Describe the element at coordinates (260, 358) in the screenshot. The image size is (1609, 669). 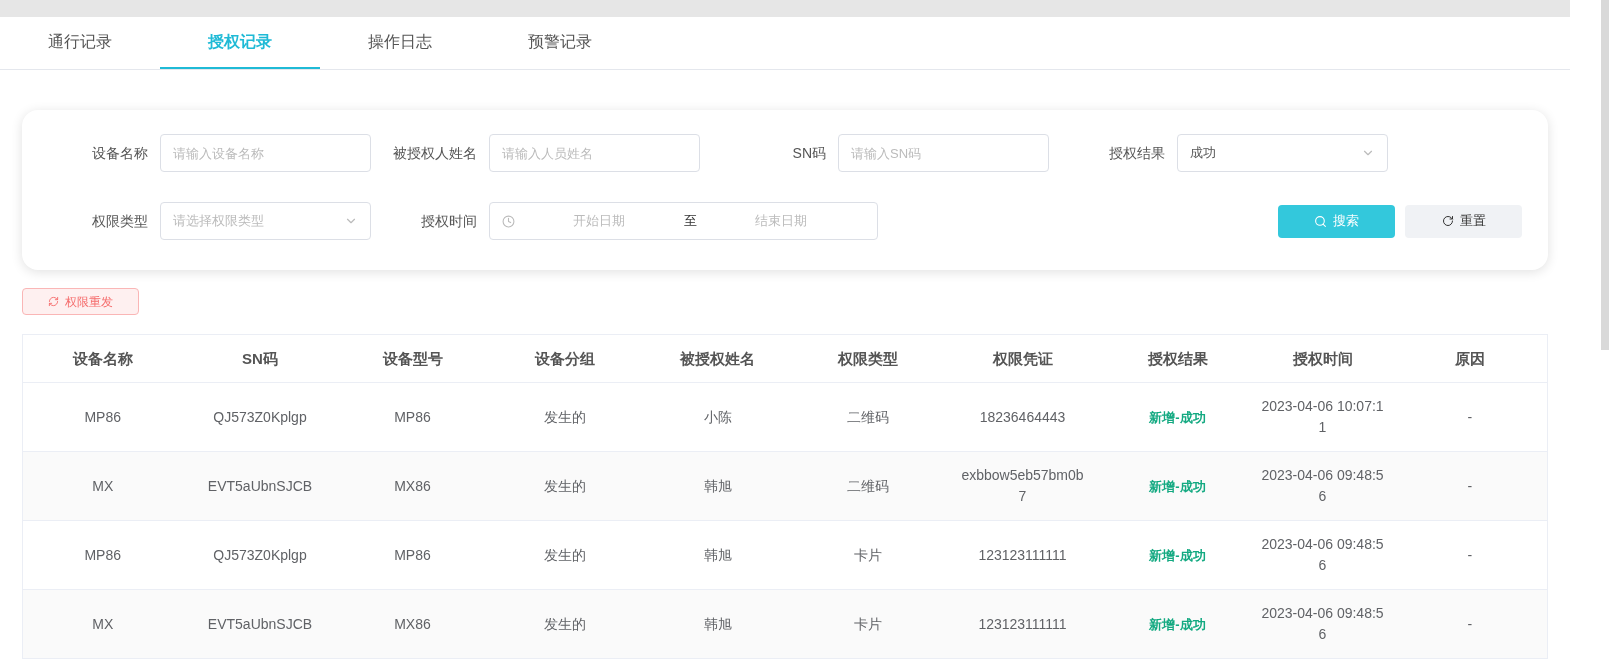
I see `column-header: SN码` at that location.